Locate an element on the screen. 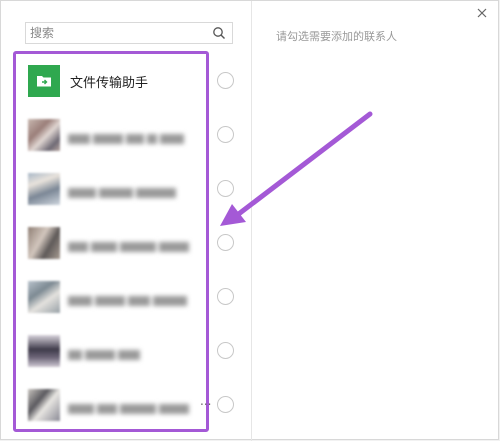 Image resolution: width=500 pixels, height=441 pixels. file-transfer-icon is located at coordinates (44, 81).